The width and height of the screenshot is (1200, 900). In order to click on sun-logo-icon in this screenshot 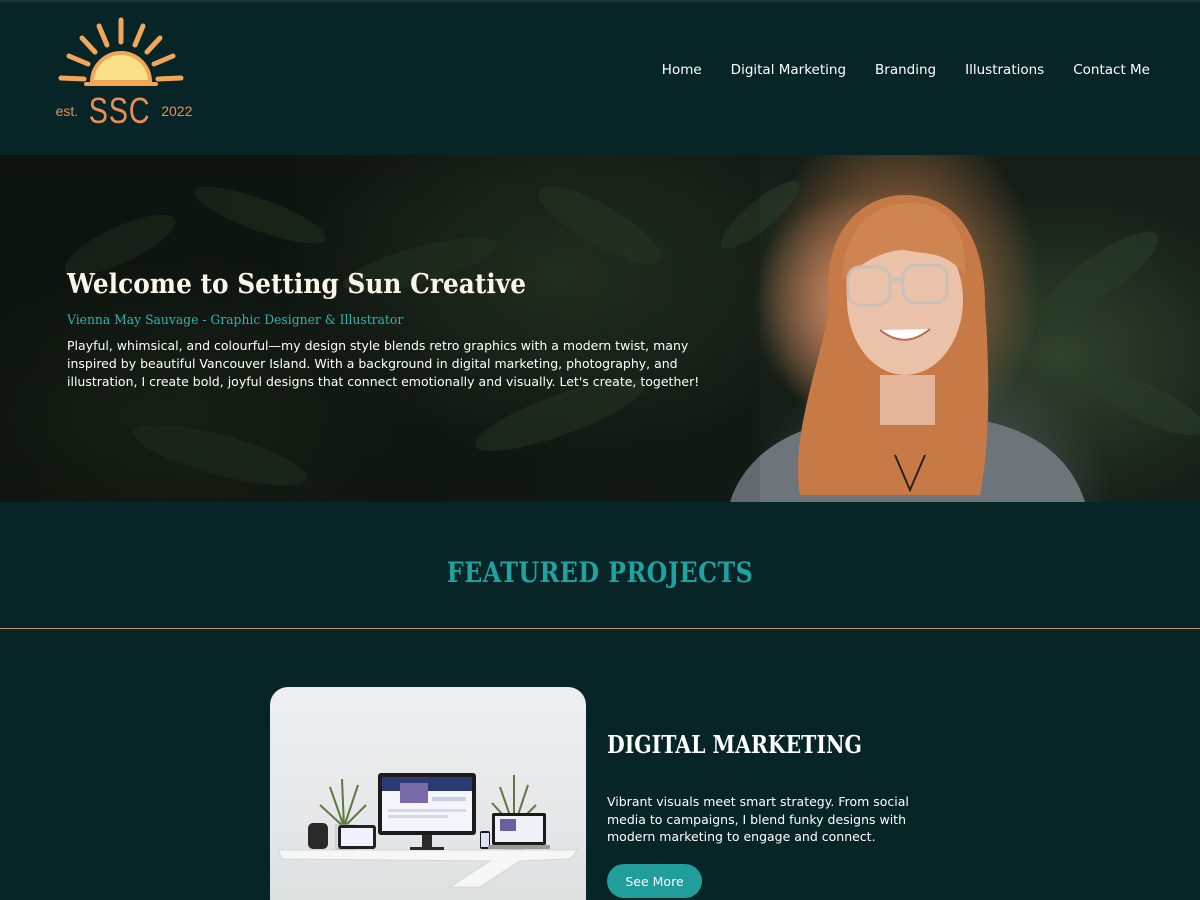, I will do `click(121, 51)`.